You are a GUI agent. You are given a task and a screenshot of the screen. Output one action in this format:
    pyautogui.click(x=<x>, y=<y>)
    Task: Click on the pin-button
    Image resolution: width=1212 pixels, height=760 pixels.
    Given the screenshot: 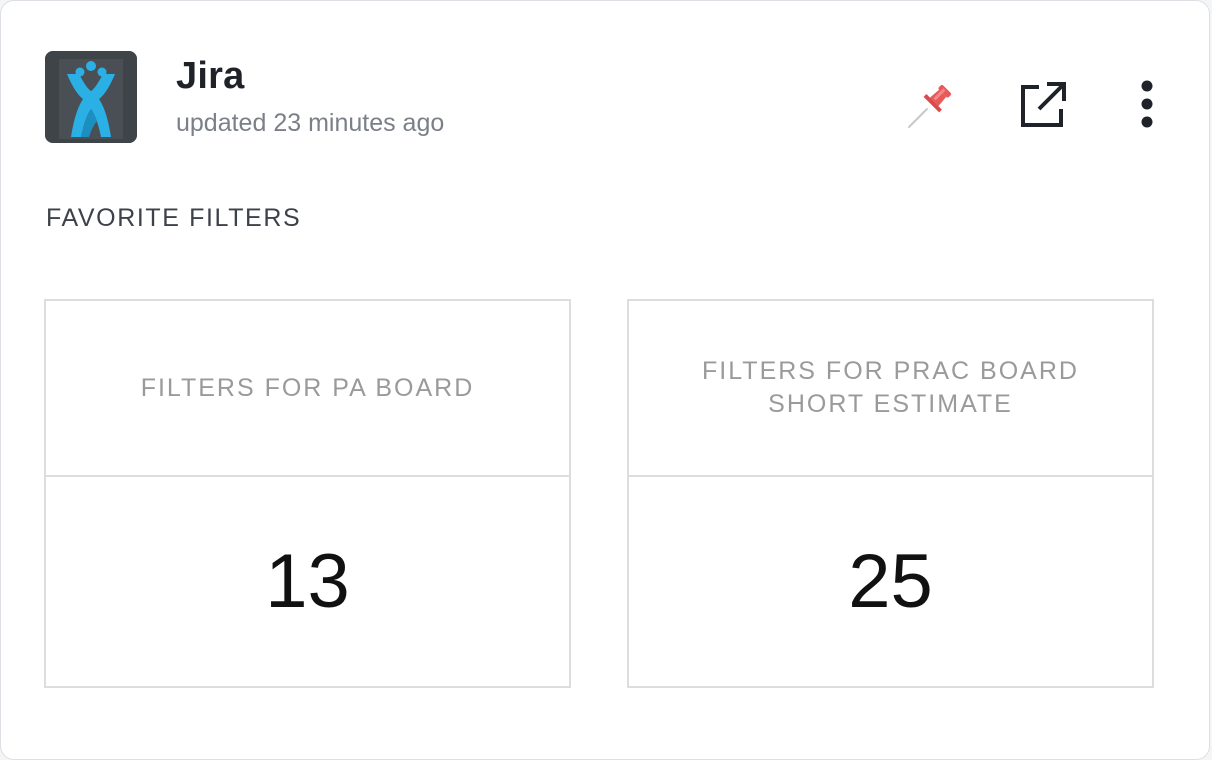 What is the action you would take?
    pyautogui.click(x=931, y=105)
    